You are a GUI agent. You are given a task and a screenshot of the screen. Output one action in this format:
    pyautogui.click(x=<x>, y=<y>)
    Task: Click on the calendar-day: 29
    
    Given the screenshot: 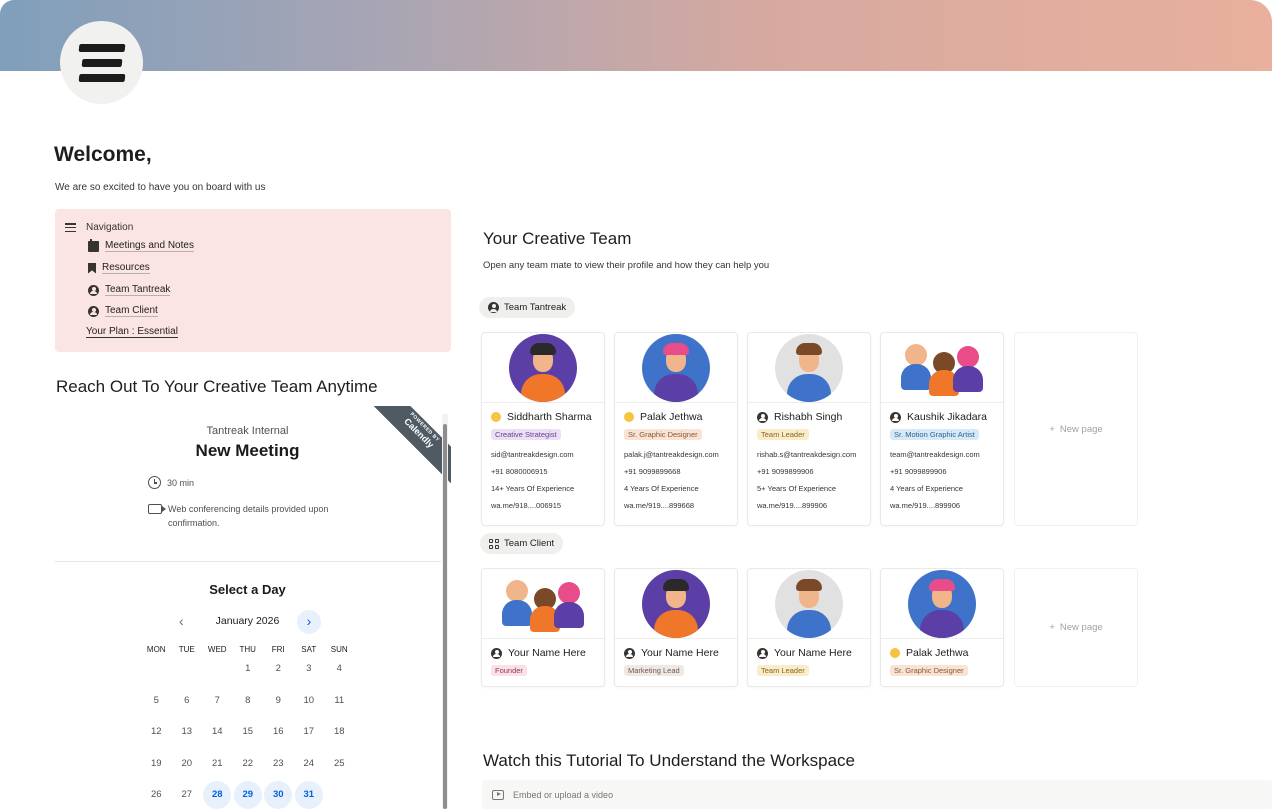 What is the action you would take?
    pyautogui.click(x=248, y=794)
    